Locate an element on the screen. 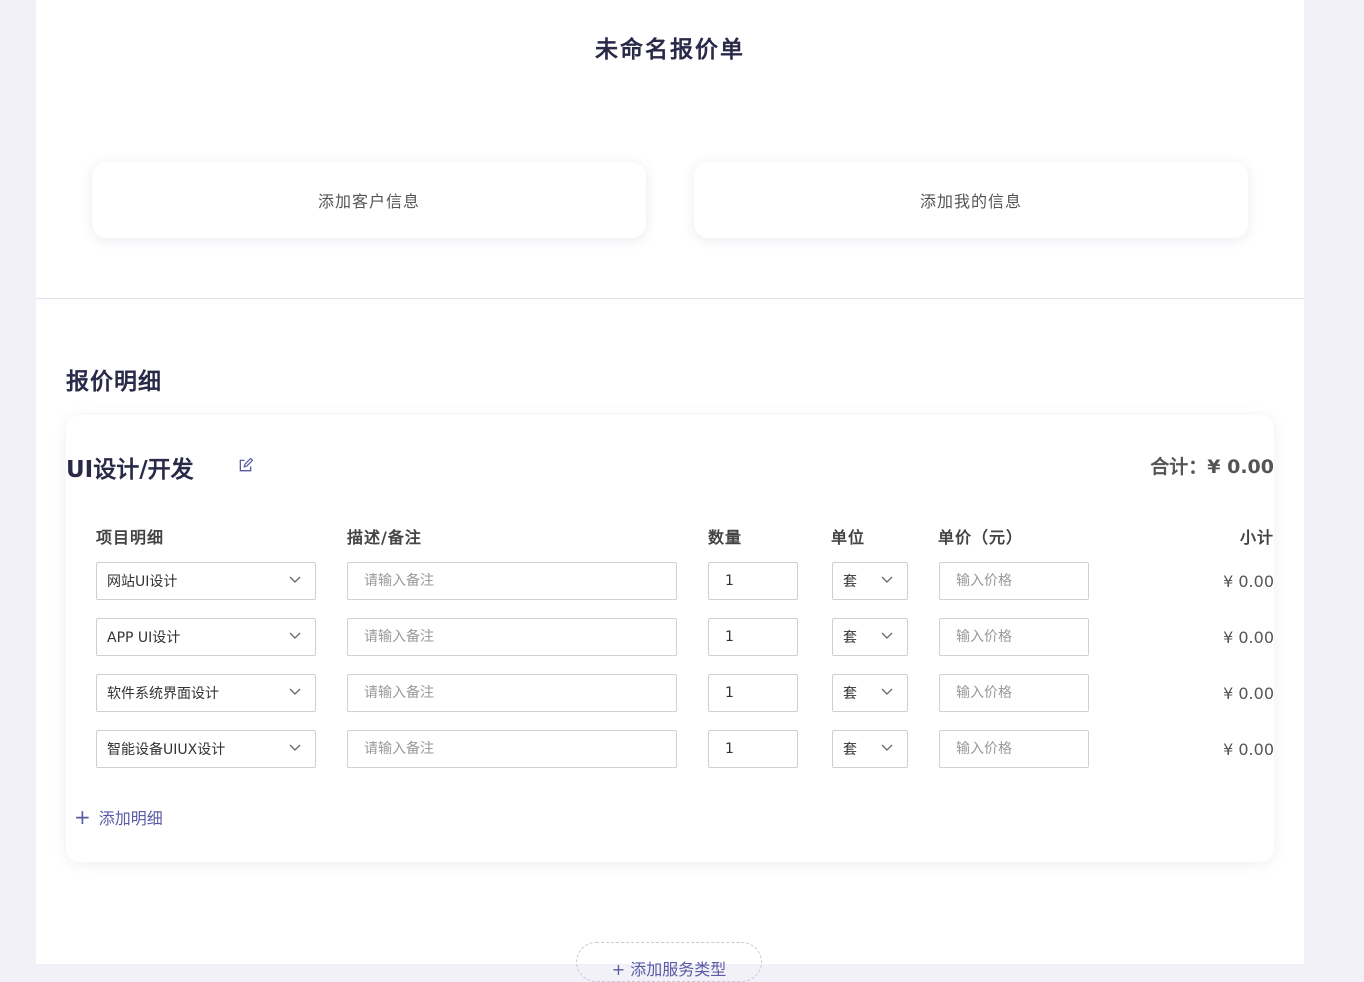 The height and width of the screenshot is (982, 1364). group-total-value: ¥ 0.00 is located at coordinates (1240, 467).